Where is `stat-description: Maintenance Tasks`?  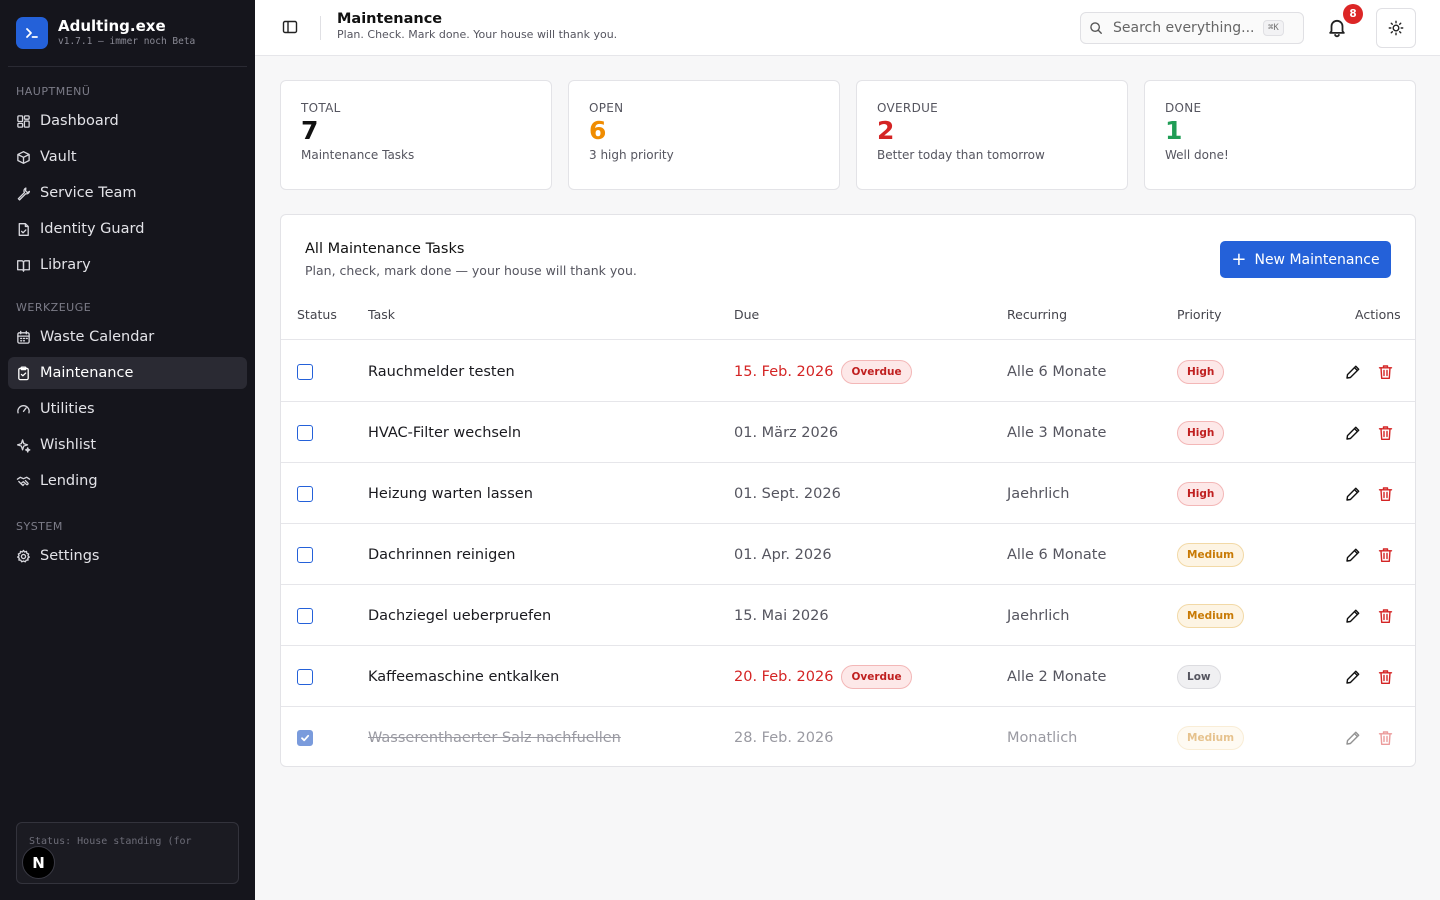
stat-description: Maintenance Tasks is located at coordinates (358, 155).